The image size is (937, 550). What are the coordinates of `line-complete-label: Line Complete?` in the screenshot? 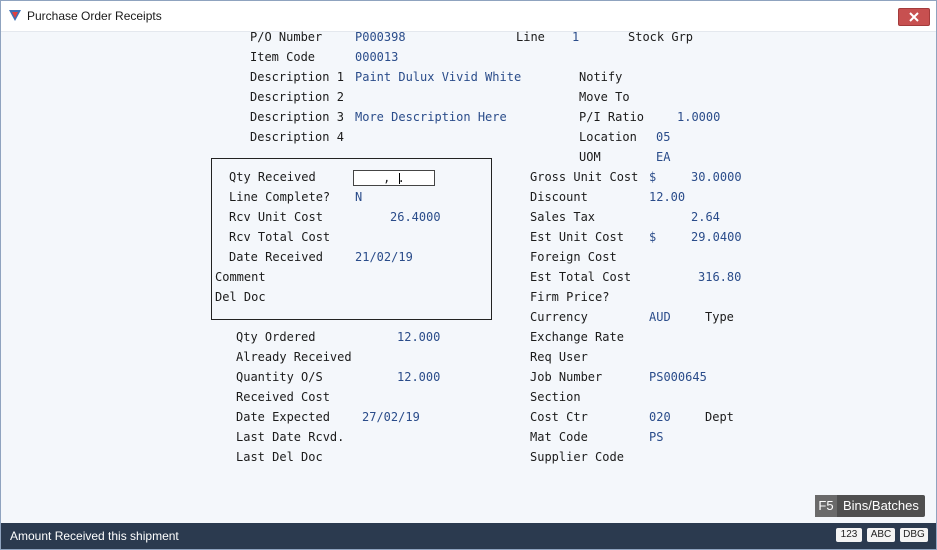 It's located at (280, 197).